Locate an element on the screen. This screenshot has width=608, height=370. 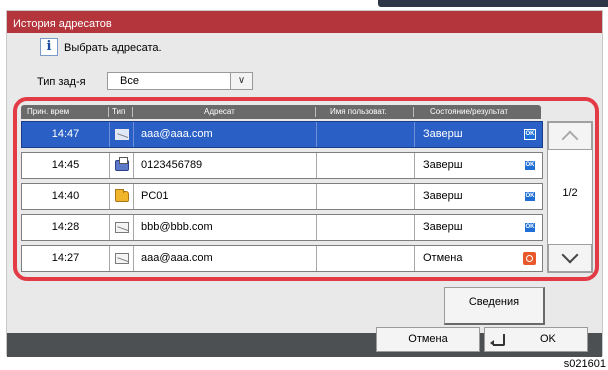
fax-icon is located at coordinates (122, 164).